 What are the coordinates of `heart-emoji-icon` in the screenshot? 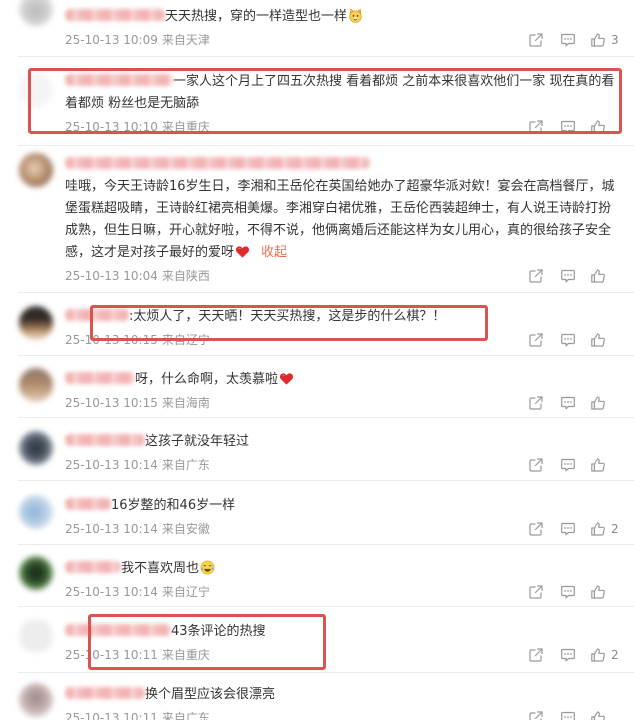 It's located at (286, 378).